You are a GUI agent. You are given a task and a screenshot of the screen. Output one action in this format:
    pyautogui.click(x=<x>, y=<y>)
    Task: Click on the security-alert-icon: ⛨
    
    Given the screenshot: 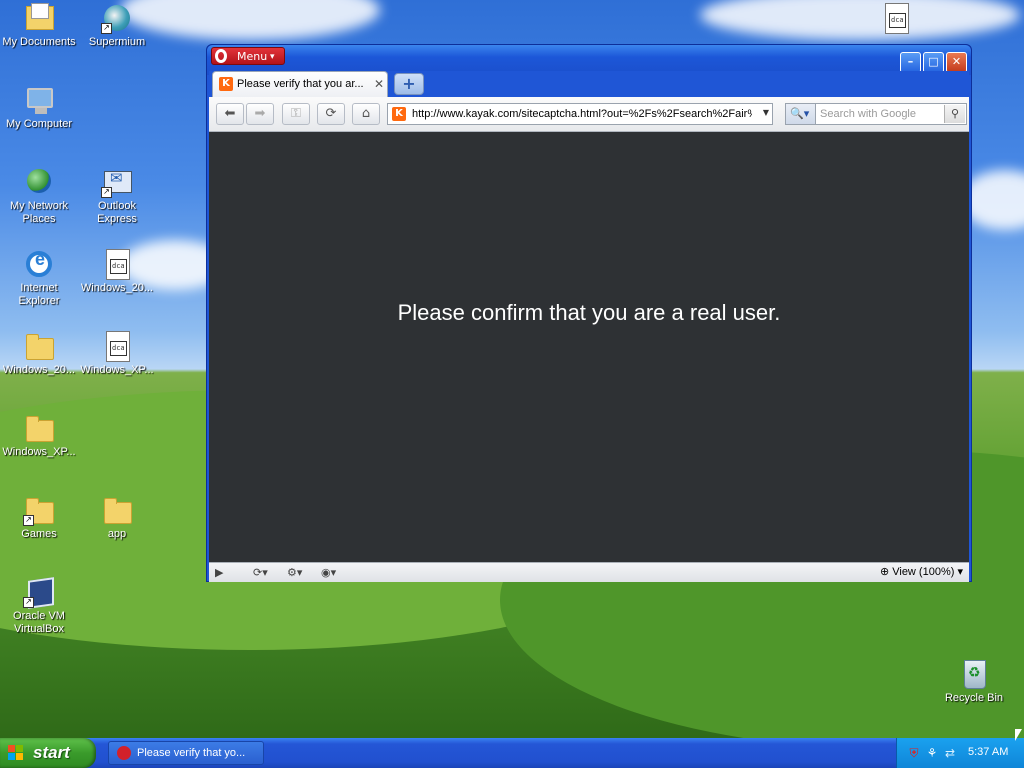 What is the action you would take?
    pyautogui.click(x=914, y=753)
    